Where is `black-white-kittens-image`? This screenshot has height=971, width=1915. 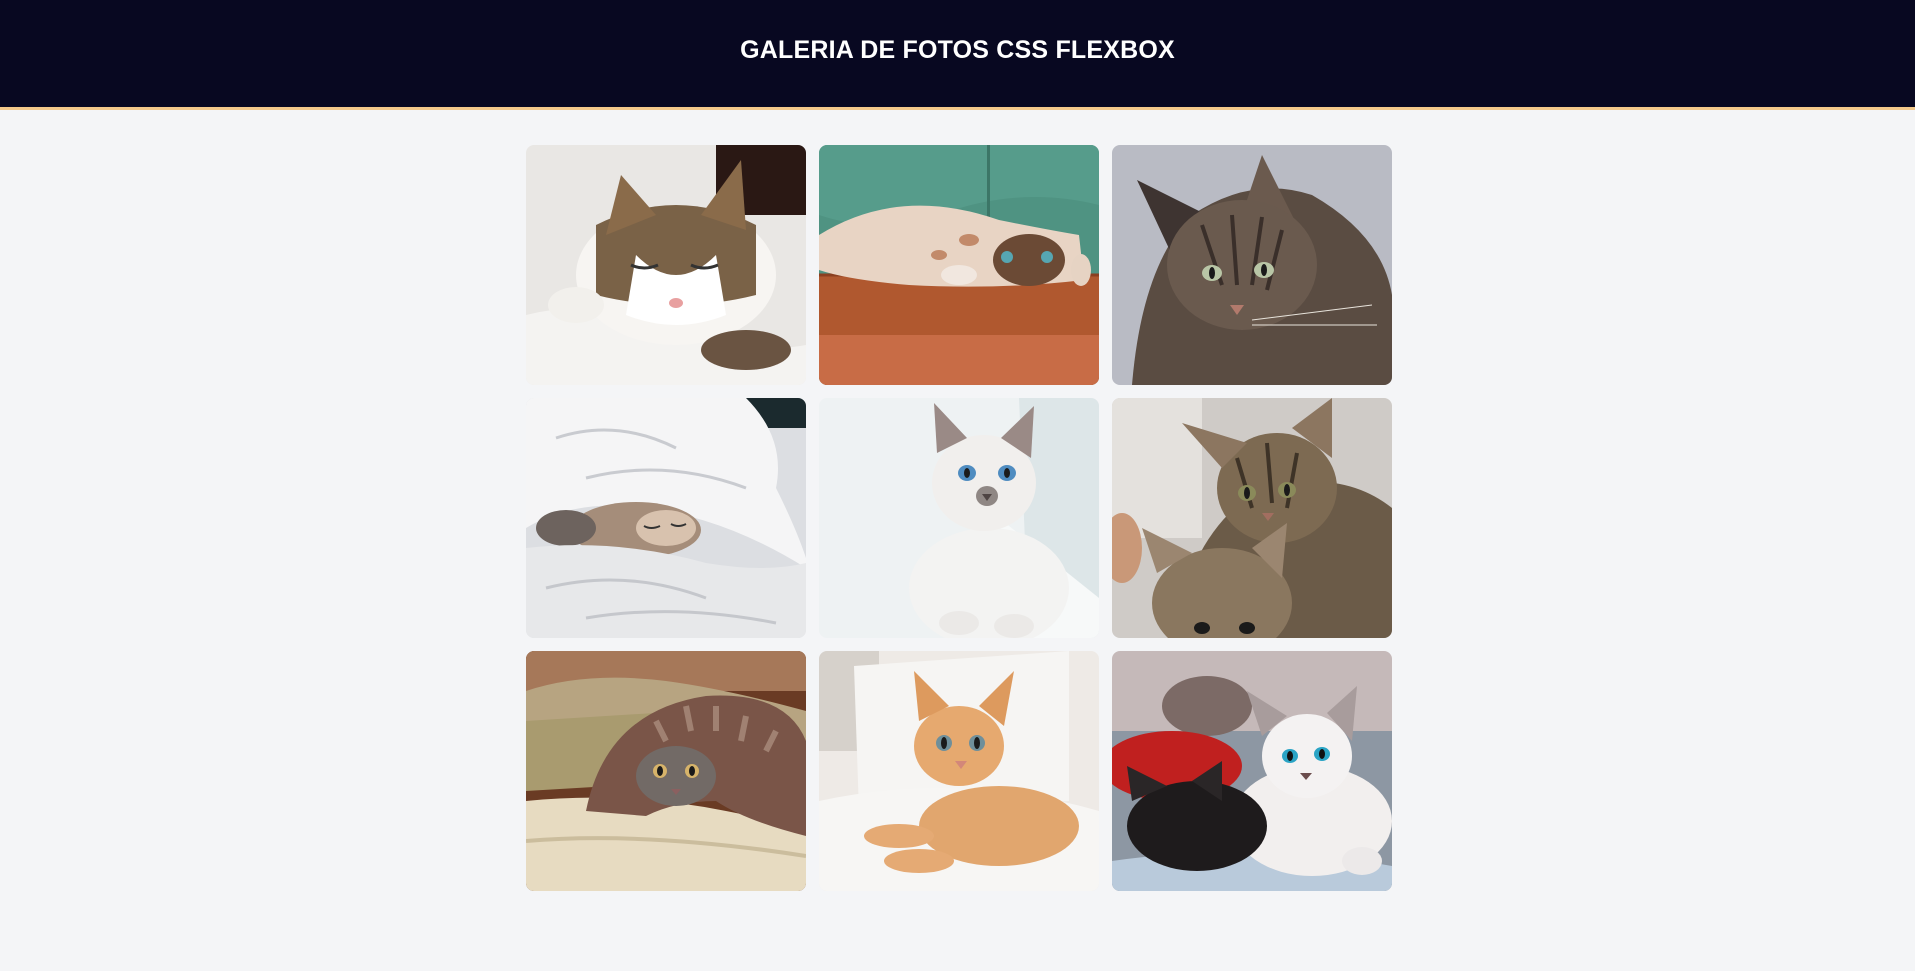
black-white-kittens-image is located at coordinates (1252, 771).